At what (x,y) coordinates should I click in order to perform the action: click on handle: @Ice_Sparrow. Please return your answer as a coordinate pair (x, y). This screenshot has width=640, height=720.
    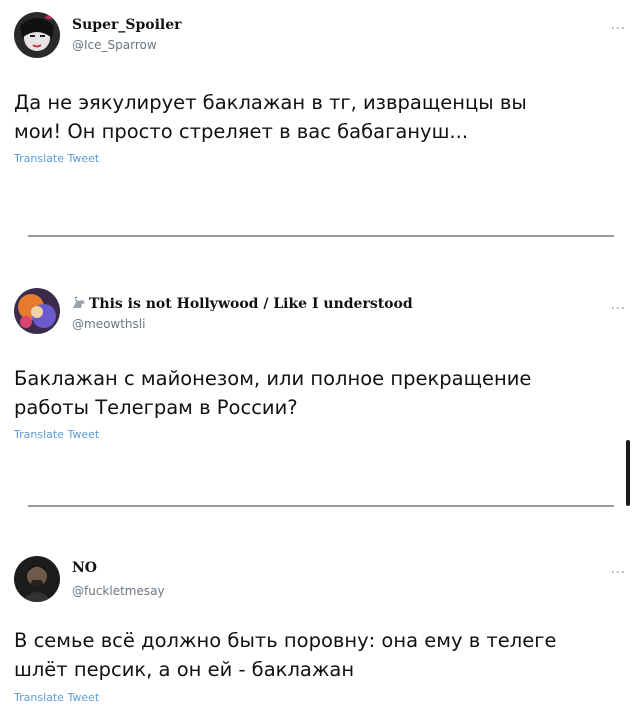
    Looking at the image, I should click on (114, 45).